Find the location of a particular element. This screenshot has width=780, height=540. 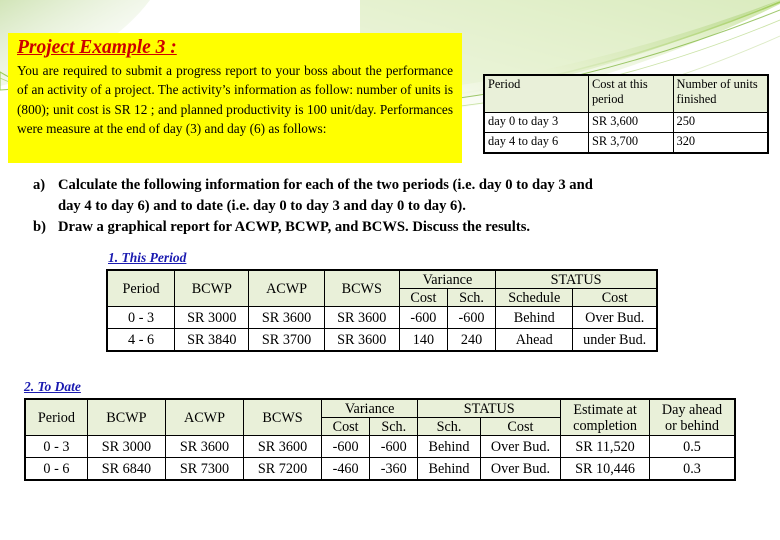

th-status-sch: Sch. is located at coordinates (449, 426).